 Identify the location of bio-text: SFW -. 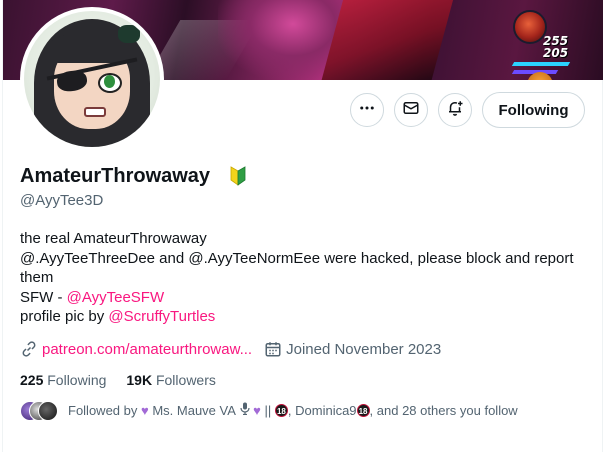
(43, 297).